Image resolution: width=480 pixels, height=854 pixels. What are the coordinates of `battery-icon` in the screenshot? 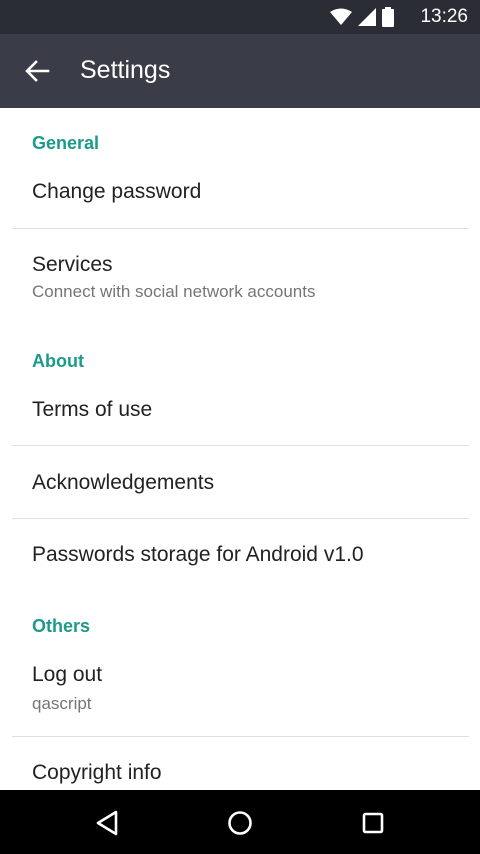 It's located at (388, 17).